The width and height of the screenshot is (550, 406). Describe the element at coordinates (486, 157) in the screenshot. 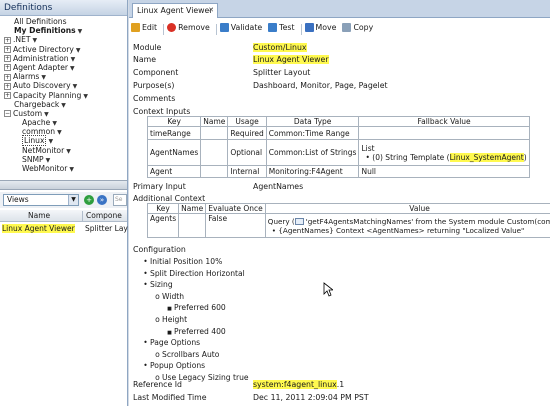

I see `fallback-item-value: Linux_SystemAgent` at that location.